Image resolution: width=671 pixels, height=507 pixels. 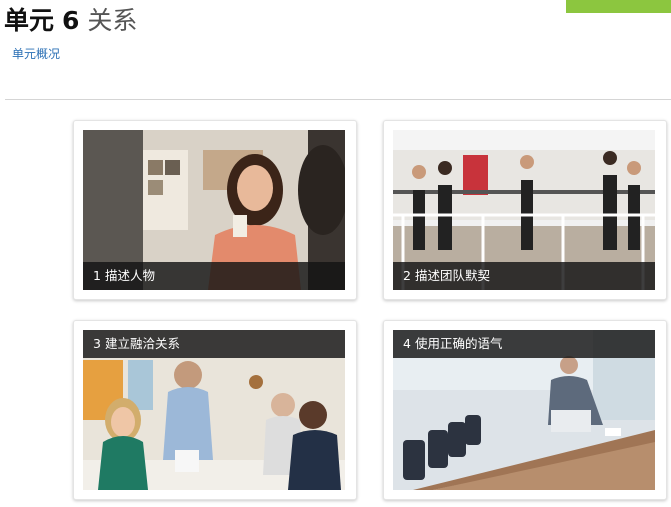 What do you see at coordinates (112, 20) in the screenshot?
I see `unit-topic: 关系` at bounding box center [112, 20].